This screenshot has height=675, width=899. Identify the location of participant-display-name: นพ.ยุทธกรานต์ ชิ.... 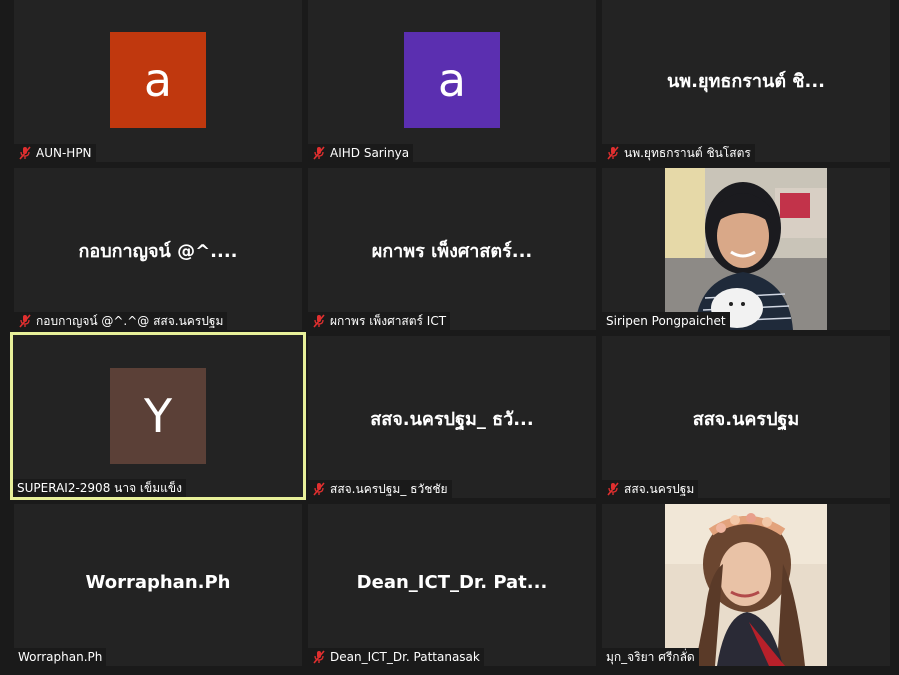
(746, 81).